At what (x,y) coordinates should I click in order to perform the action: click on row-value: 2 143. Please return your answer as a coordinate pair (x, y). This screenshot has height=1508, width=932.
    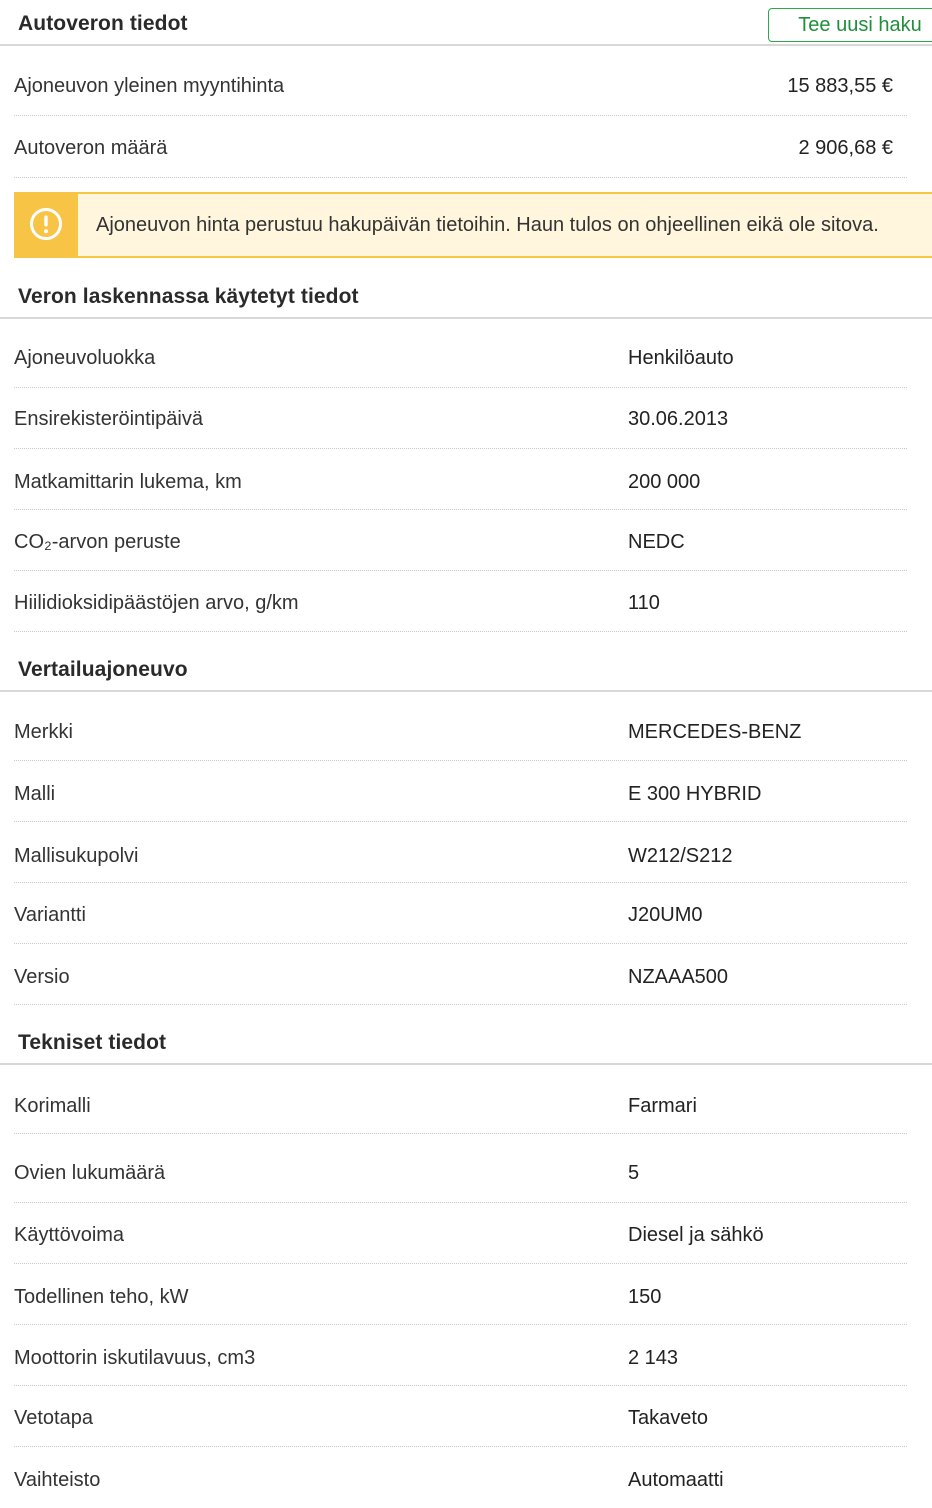
    Looking at the image, I should click on (653, 1358).